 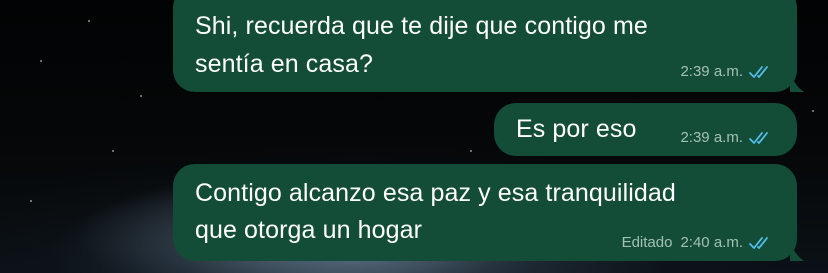 What do you see at coordinates (645, 129) in the screenshot?
I see `outgoing-message: Es por eso 2:39 a.m.` at bounding box center [645, 129].